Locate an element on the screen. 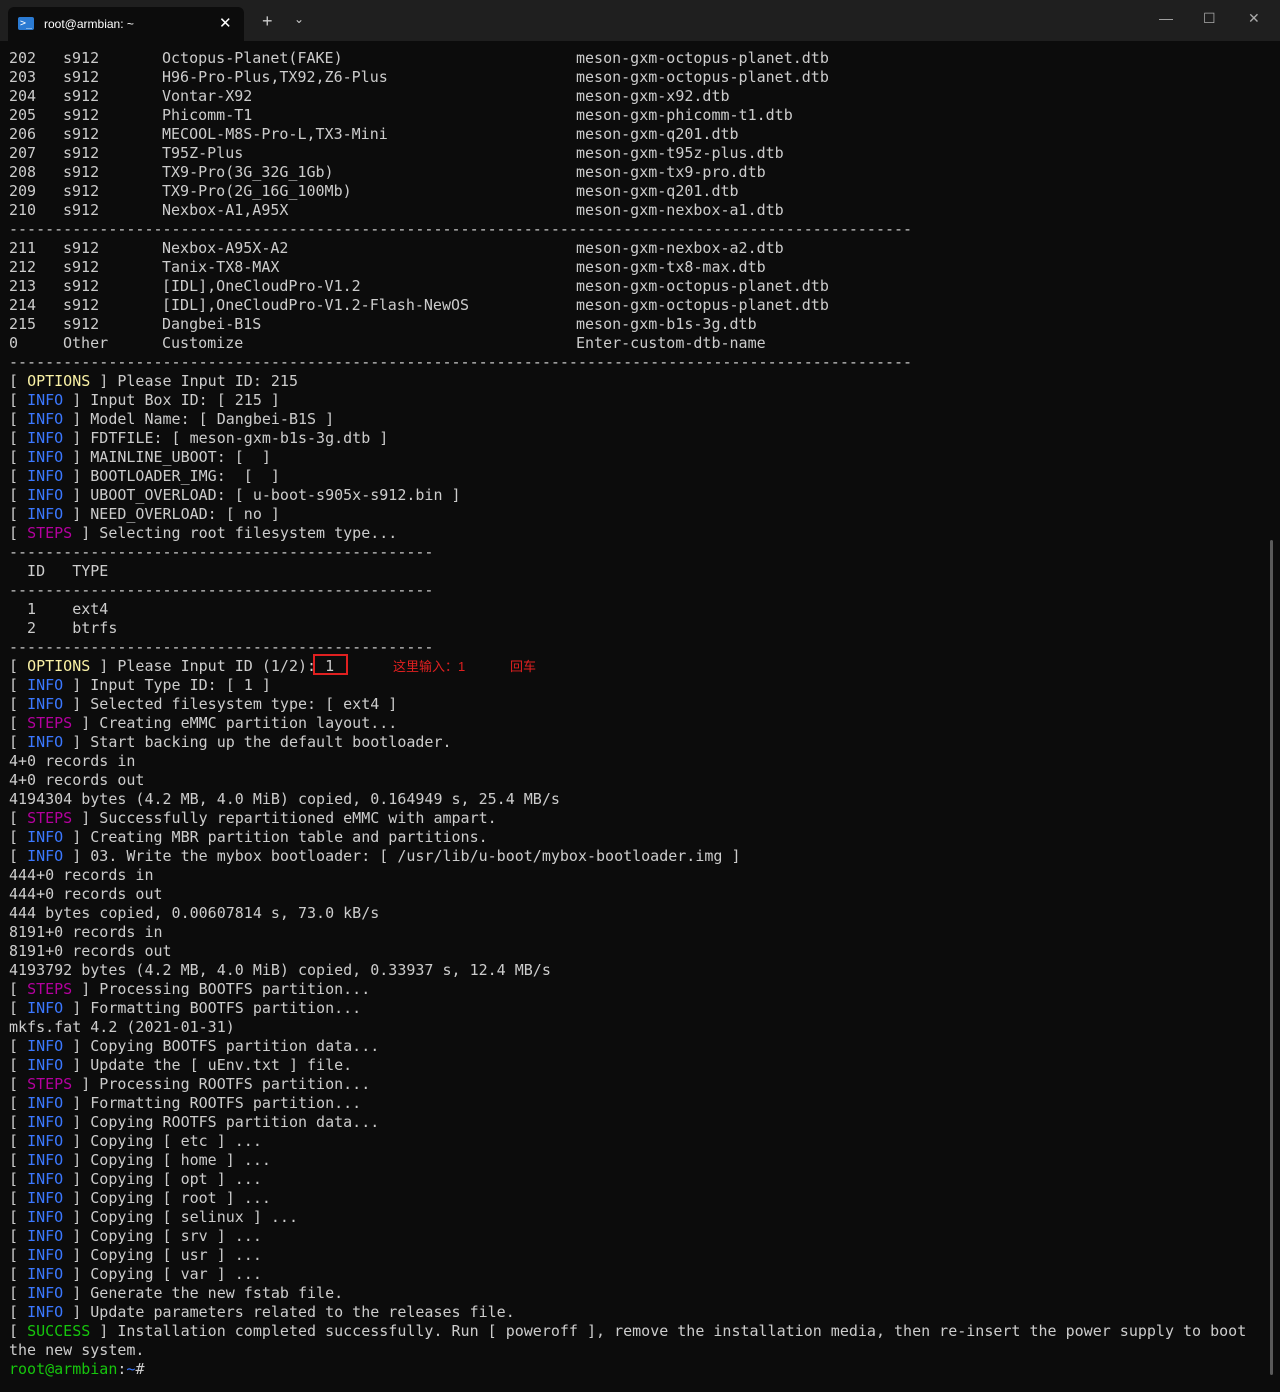 This screenshot has width=1280, height=1392. input-highlight-box is located at coordinates (330, 664).